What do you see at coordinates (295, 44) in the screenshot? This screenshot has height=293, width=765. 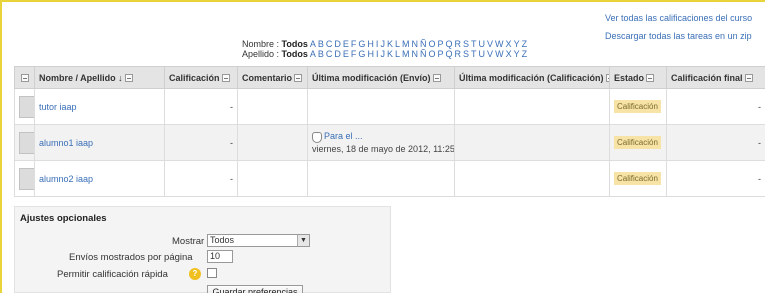 I see `first-name-all: Todos` at bounding box center [295, 44].